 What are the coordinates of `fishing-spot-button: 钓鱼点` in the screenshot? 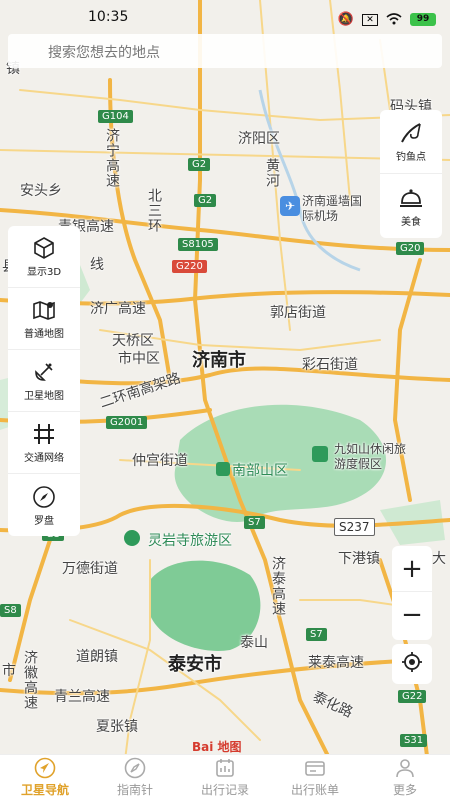 It's located at (411, 142).